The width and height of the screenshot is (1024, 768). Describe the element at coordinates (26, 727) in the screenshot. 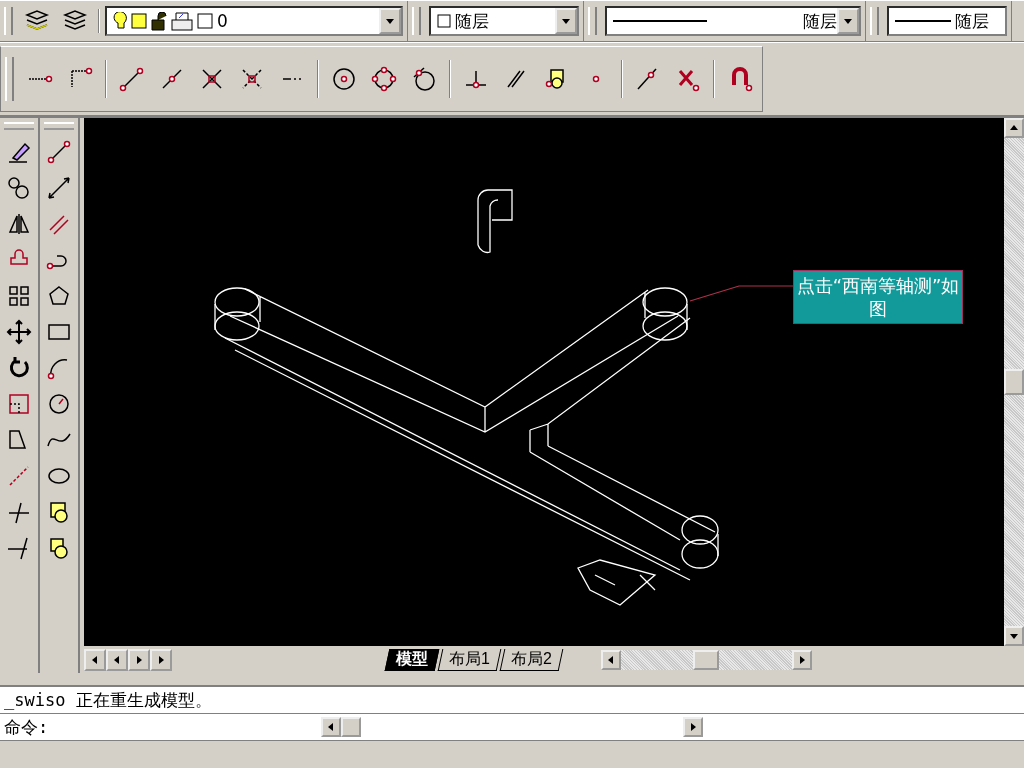

I see `command-prompt: 命令:` at that location.